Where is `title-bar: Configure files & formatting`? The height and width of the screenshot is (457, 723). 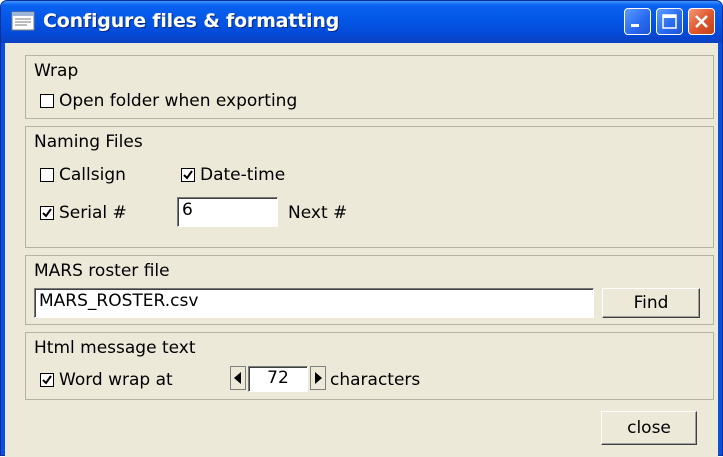
title-bar: Configure files & formatting is located at coordinates (361, 22).